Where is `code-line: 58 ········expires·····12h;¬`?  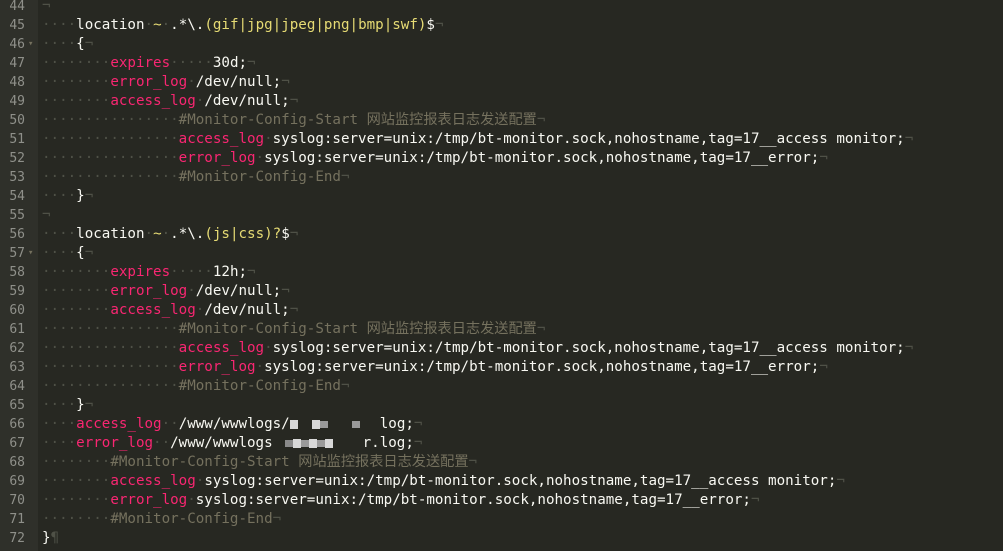 code-line: 58 ········expires·····12h;¬ is located at coordinates (501, 272).